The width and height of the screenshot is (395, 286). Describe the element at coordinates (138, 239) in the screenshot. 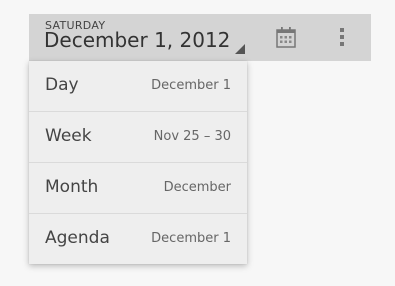

I see `menu-item-agenda: Agenda December 1` at that location.